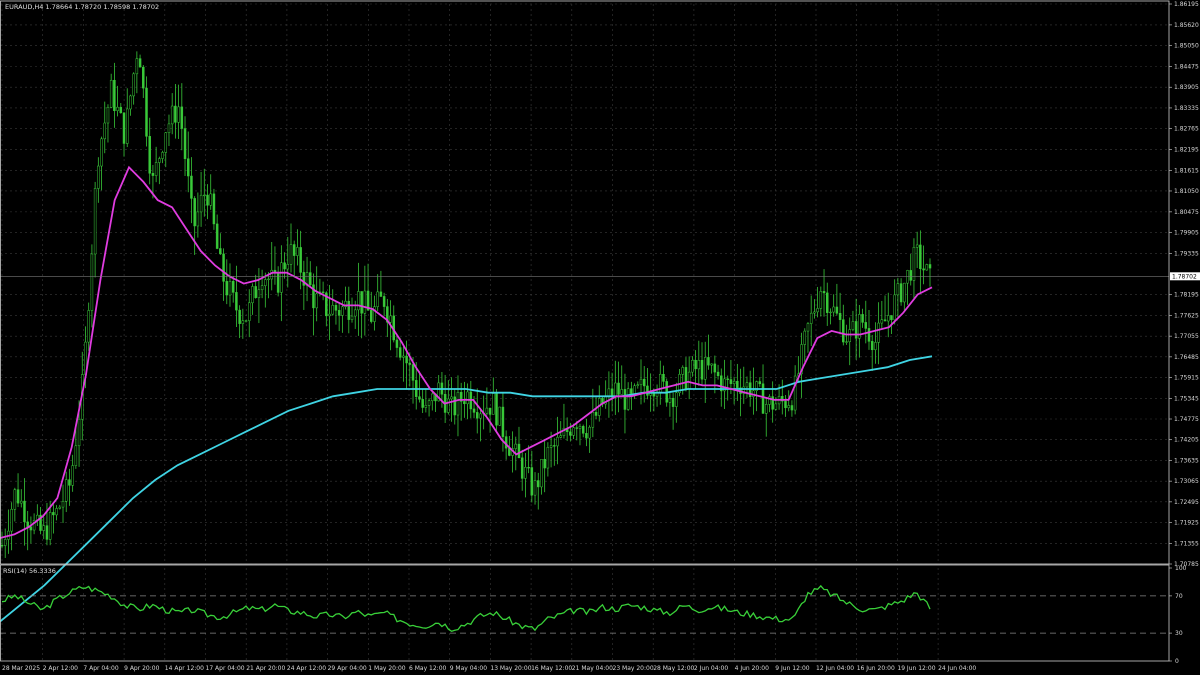 This screenshot has width=1200, height=675. Describe the element at coordinates (1179, 633) in the screenshot. I see `rsi-tick-label: 30` at that location.